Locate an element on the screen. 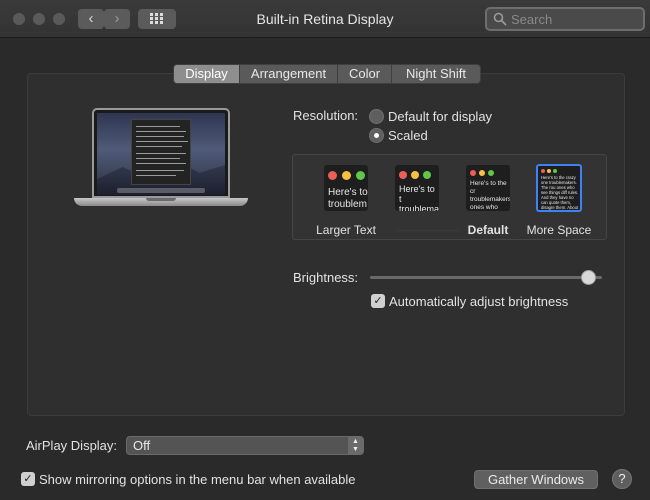 Image resolution: width=650 pixels, height=500 pixels. brightness-label: Brightness: is located at coordinates (326, 277).